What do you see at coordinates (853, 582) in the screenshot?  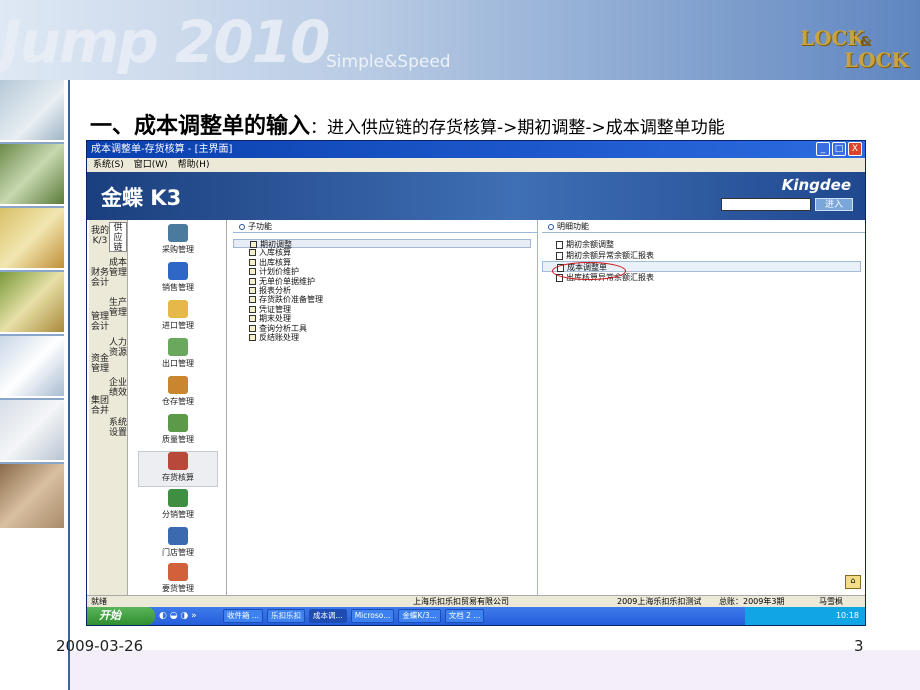 I see `folder-icon: ⌂` at bounding box center [853, 582].